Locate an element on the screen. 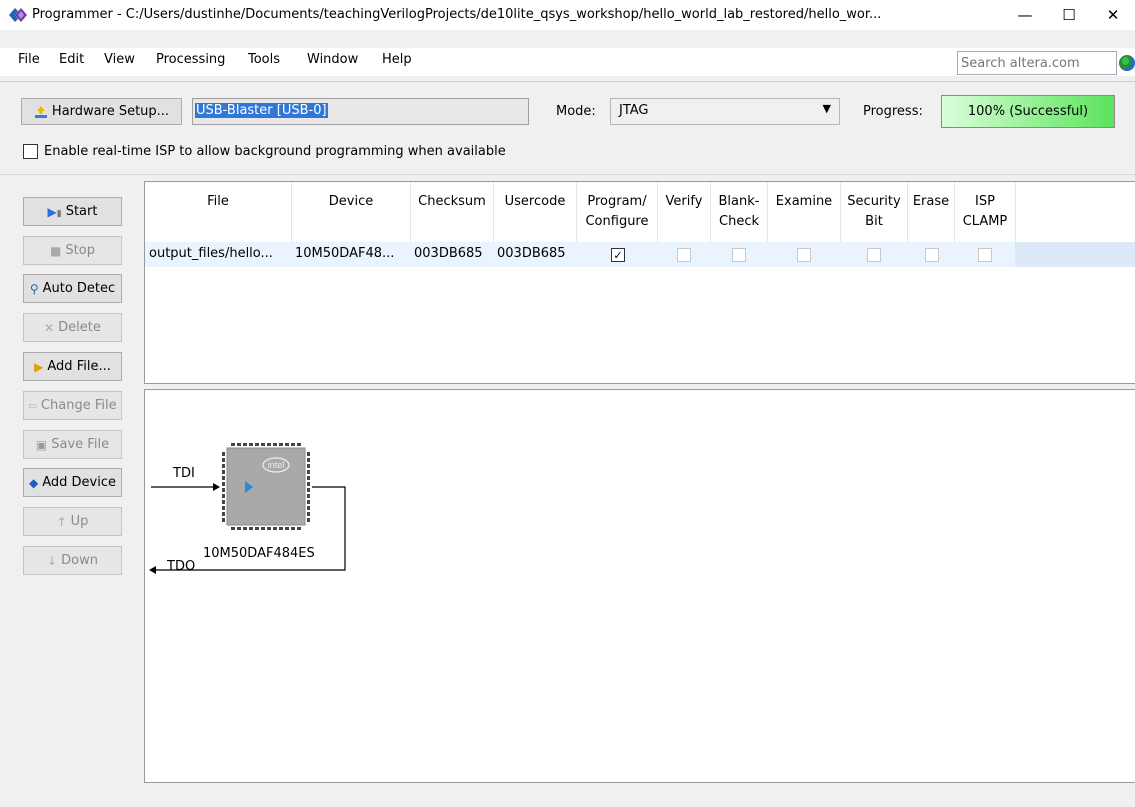 The height and width of the screenshot is (807, 1135). tdi-label: TDI is located at coordinates (183, 473).